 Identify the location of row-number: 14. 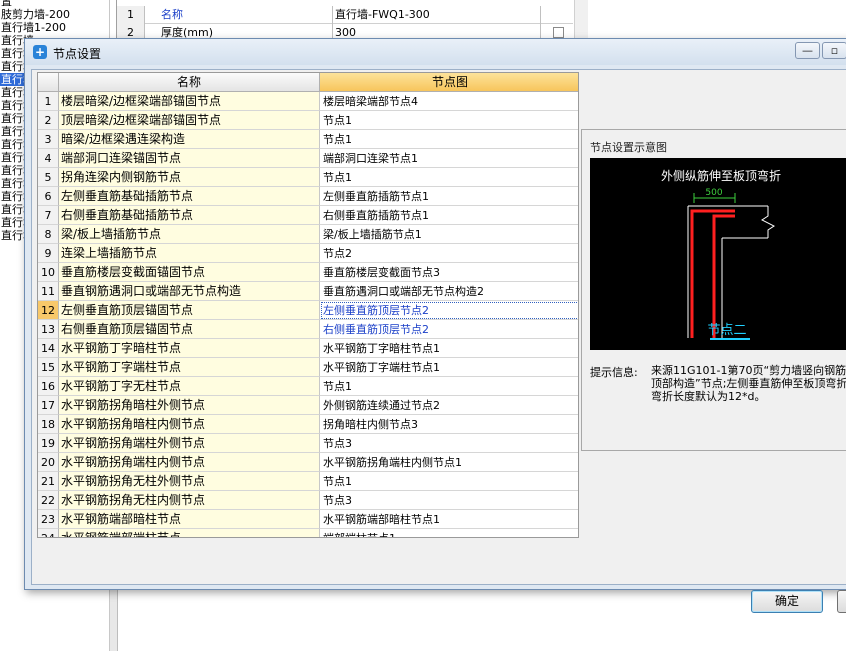
(48, 348).